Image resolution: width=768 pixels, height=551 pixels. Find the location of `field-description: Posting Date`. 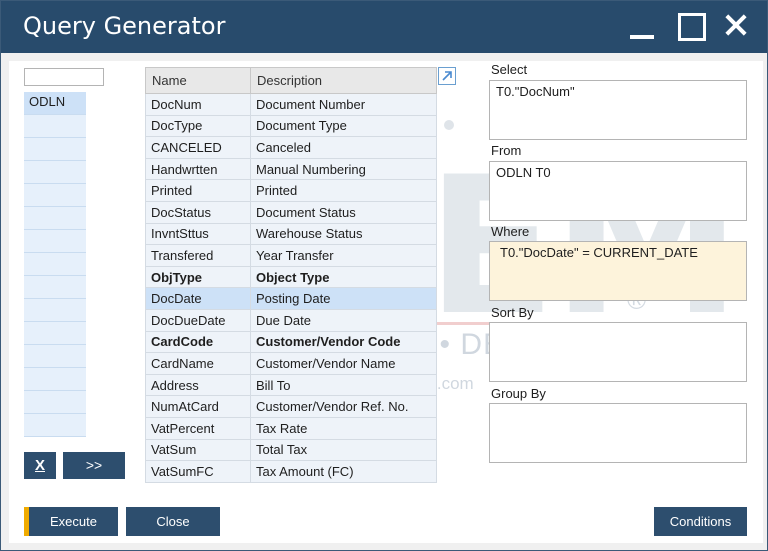

field-description: Posting Date is located at coordinates (343, 298).